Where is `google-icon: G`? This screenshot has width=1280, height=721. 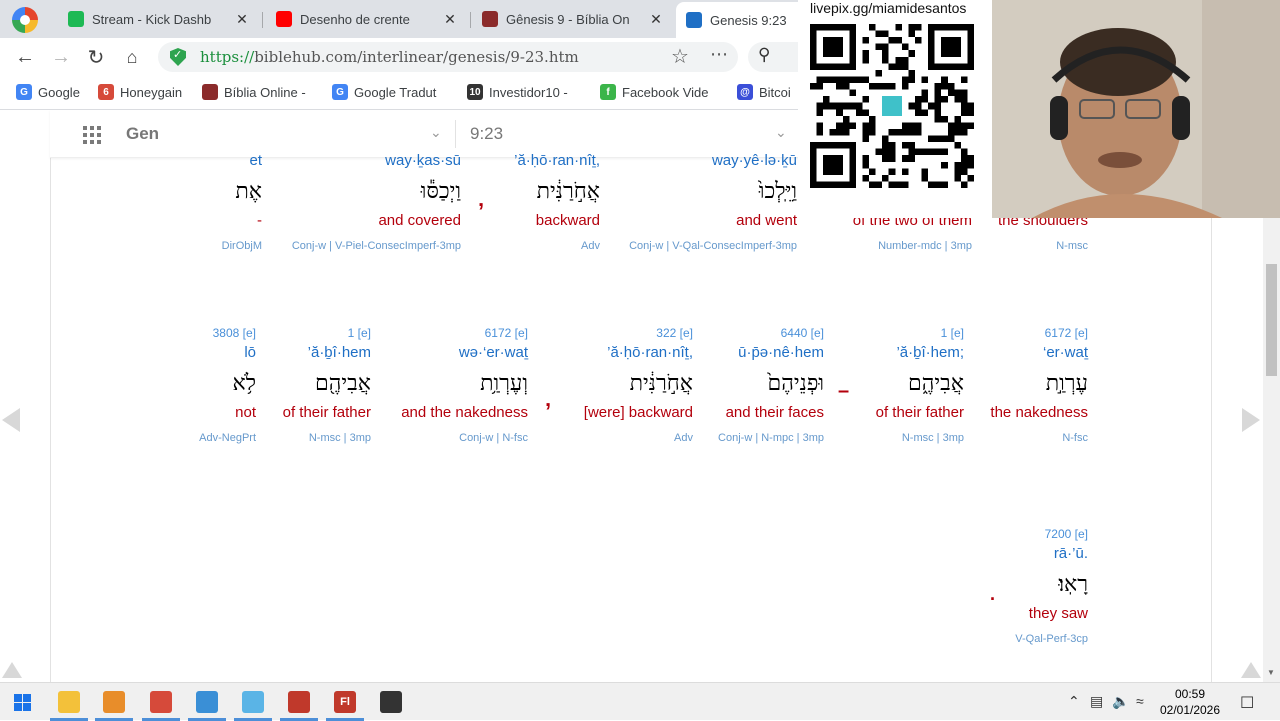 google-icon: G is located at coordinates (24, 92).